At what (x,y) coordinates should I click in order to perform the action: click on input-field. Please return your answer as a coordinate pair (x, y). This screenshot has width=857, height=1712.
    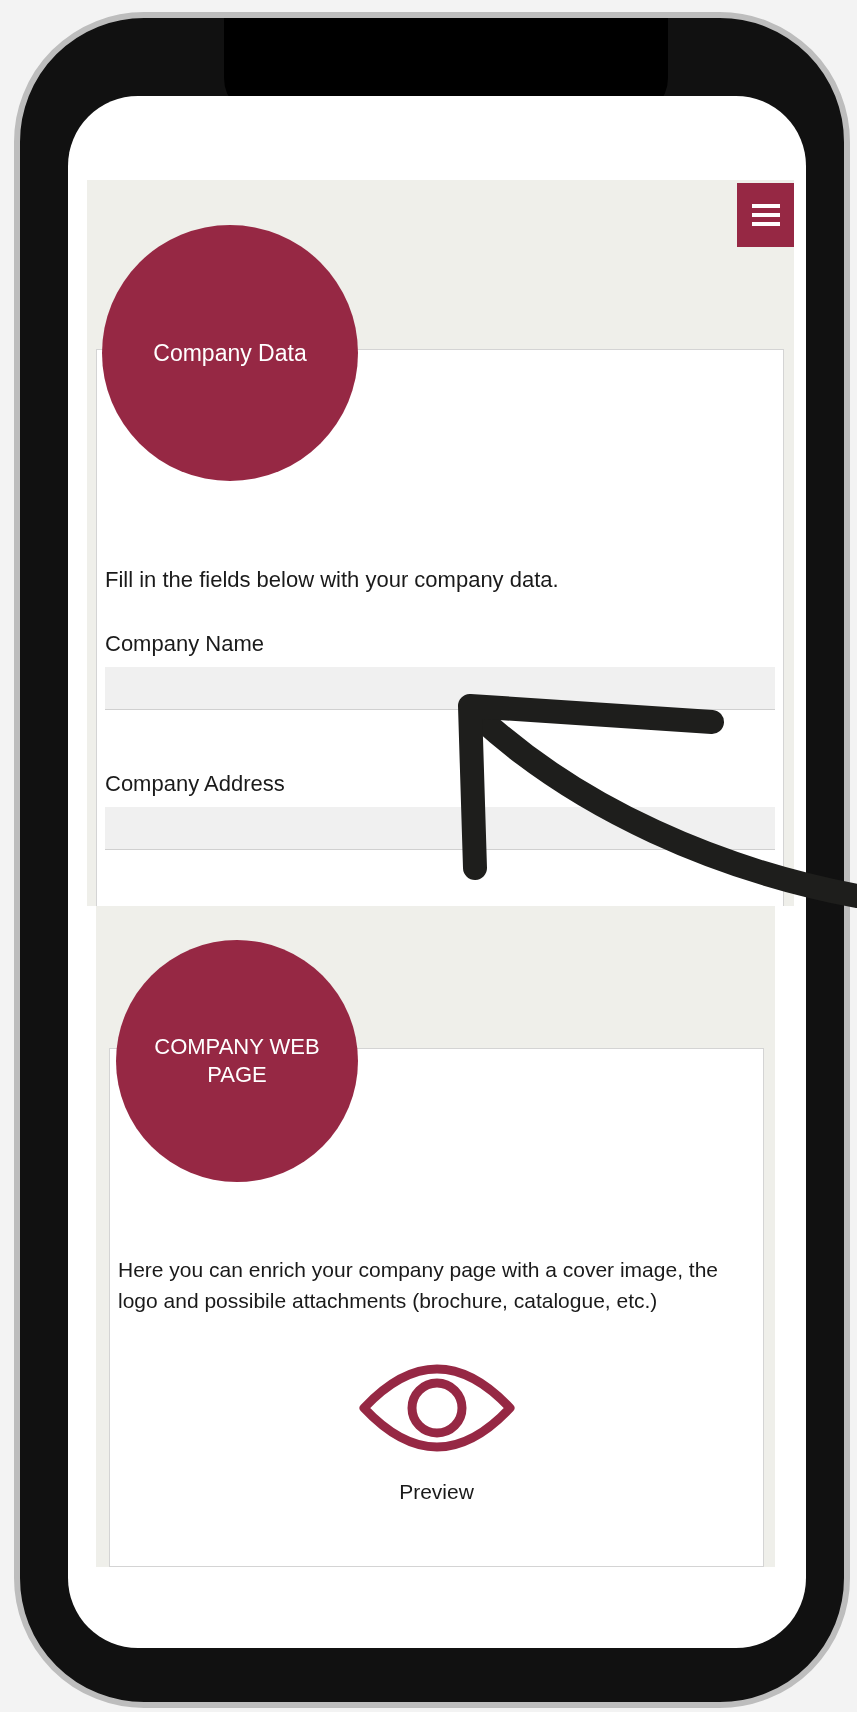
    Looking at the image, I should click on (440, 688).